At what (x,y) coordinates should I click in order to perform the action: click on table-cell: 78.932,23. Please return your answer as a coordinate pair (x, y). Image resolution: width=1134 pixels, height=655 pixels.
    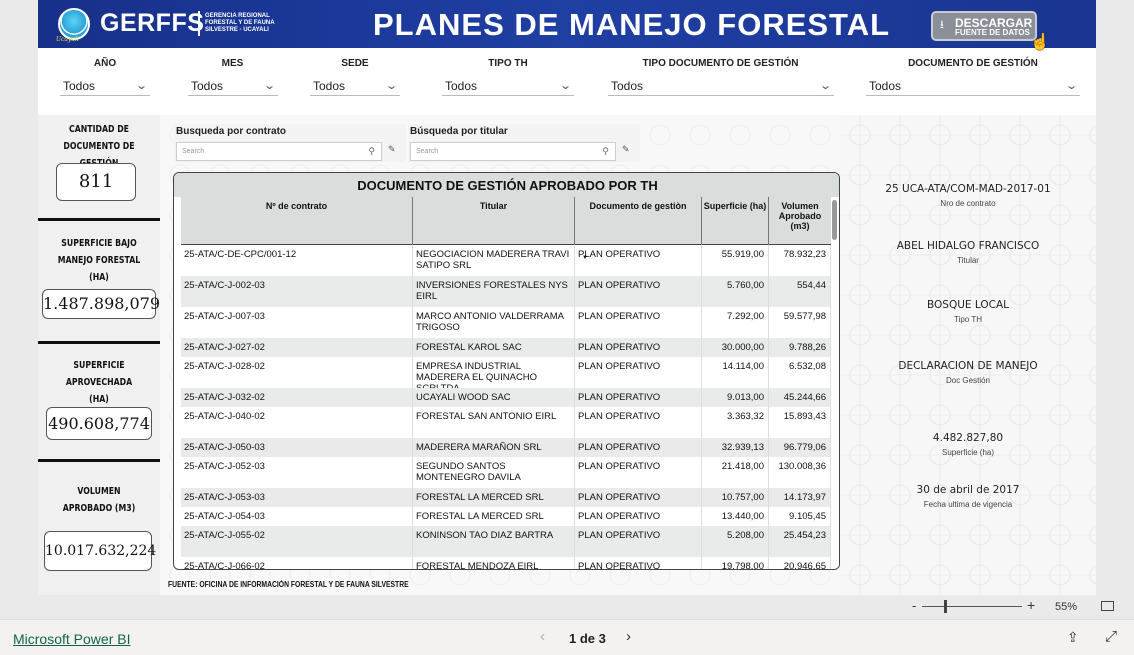
    Looking at the image, I should click on (800, 260).